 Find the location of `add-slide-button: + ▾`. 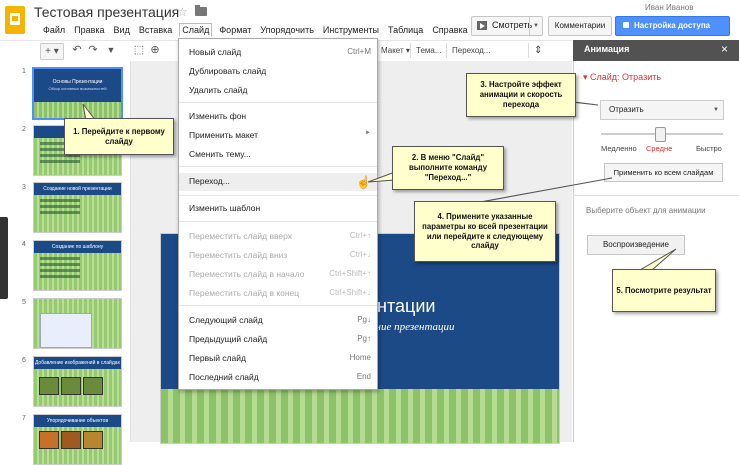

add-slide-button: + ▾ is located at coordinates (52, 51).